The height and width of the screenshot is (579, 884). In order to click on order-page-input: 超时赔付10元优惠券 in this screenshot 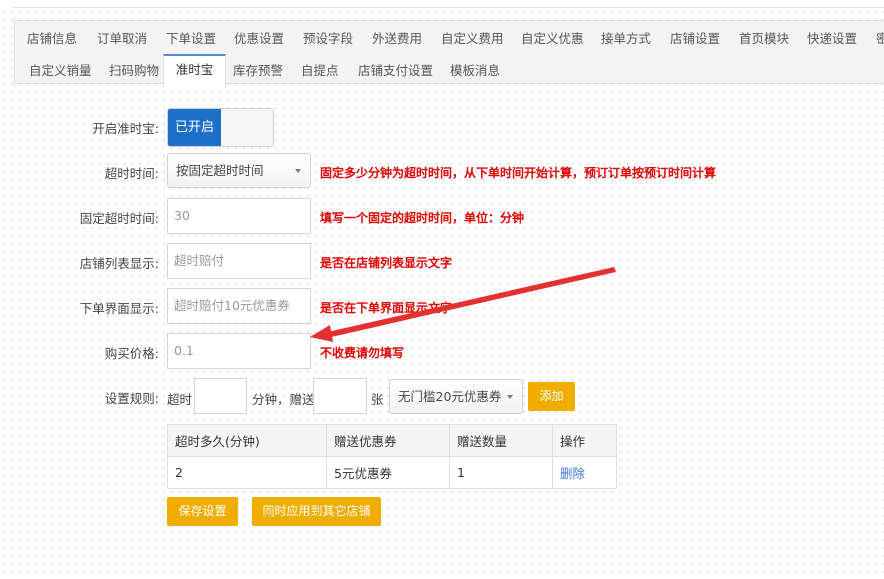, I will do `click(239, 306)`.